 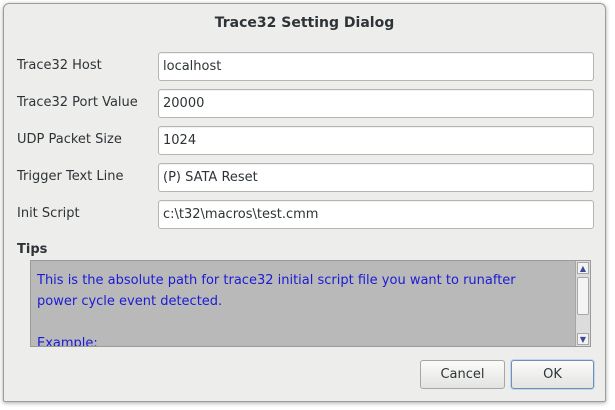 I want to click on udp-packet-size-input, so click(x=376, y=140).